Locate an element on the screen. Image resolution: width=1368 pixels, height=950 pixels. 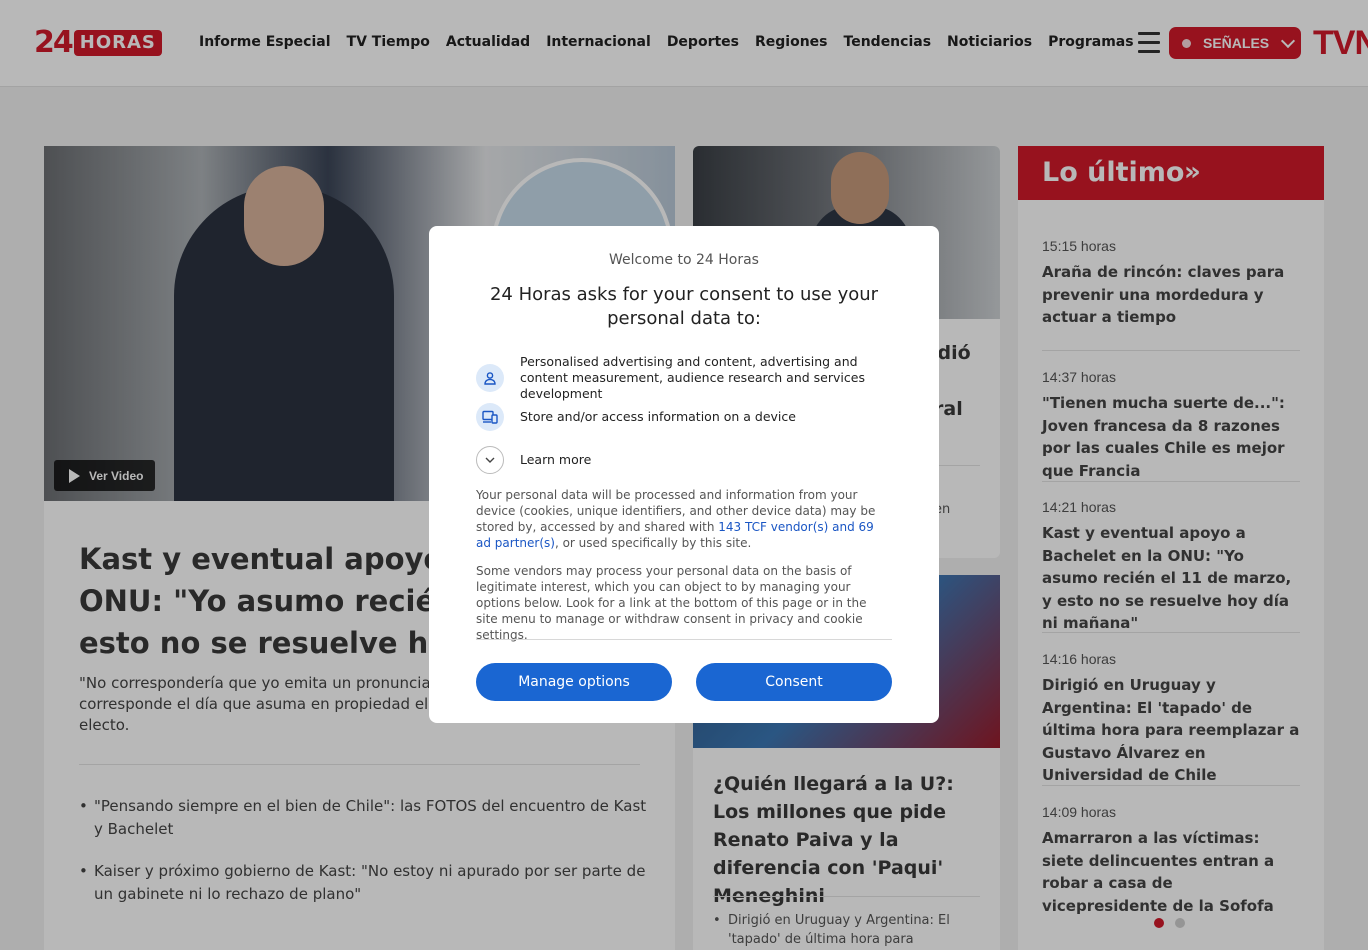
consent-button: Consent is located at coordinates (794, 682).